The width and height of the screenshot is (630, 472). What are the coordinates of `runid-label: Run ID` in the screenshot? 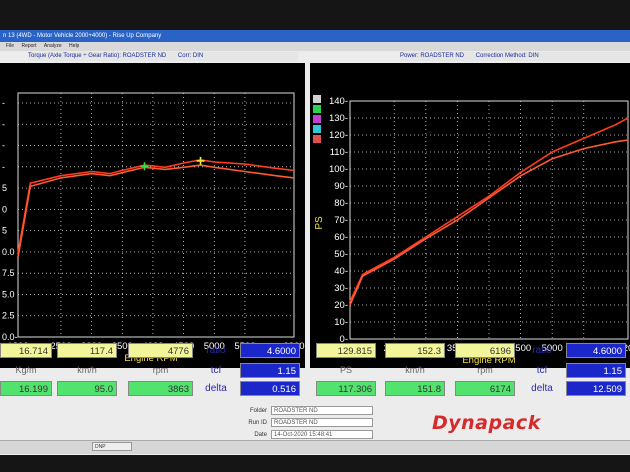 It's located at (257, 423).